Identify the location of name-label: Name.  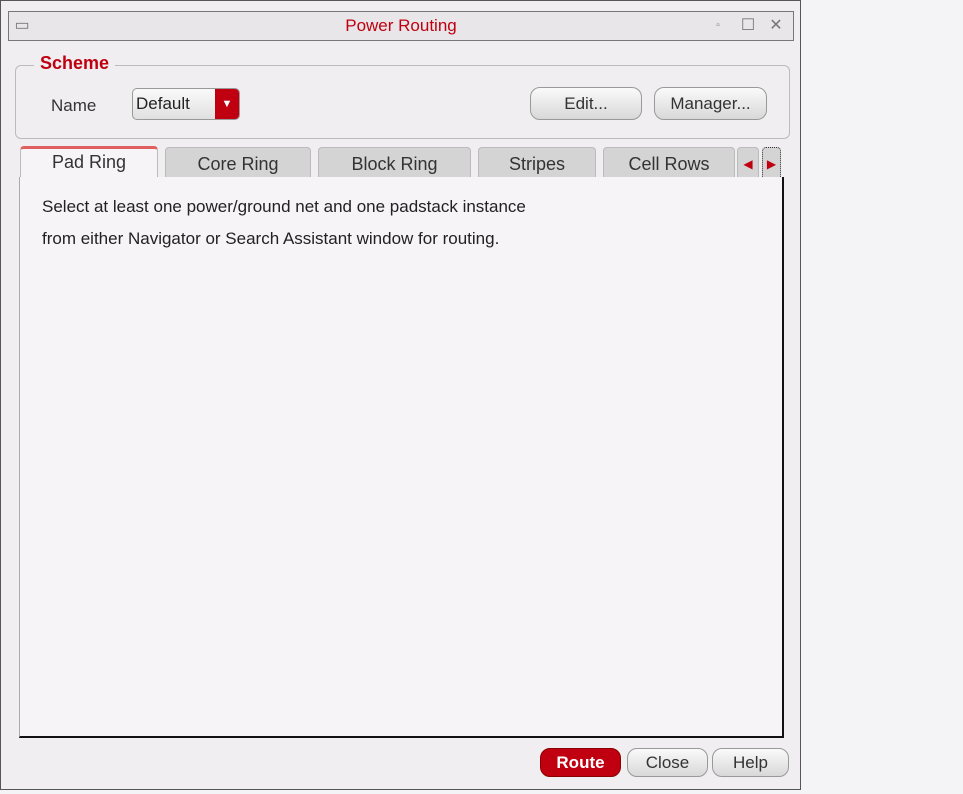
(74, 105).